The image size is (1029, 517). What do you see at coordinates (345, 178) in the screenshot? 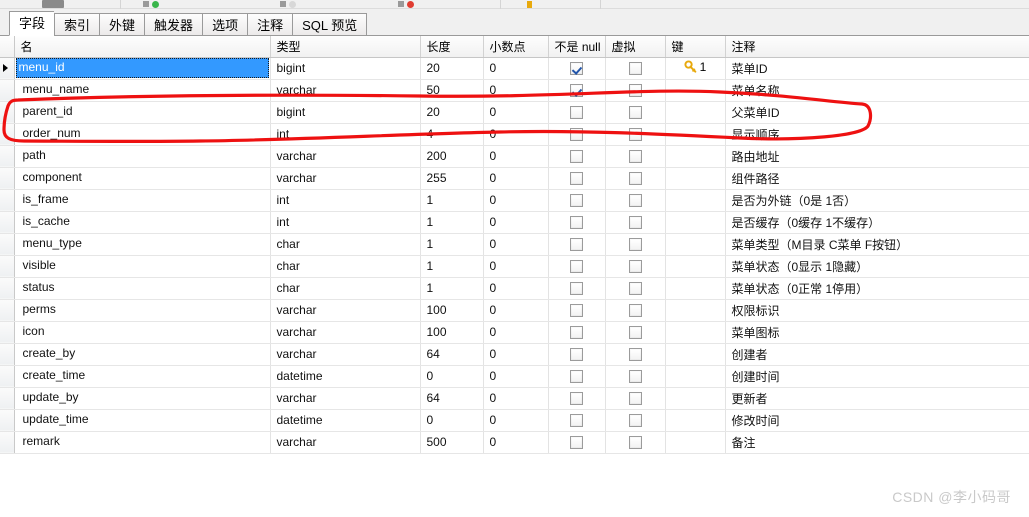
I see `cell-field-type: varchar` at bounding box center [345, 178].